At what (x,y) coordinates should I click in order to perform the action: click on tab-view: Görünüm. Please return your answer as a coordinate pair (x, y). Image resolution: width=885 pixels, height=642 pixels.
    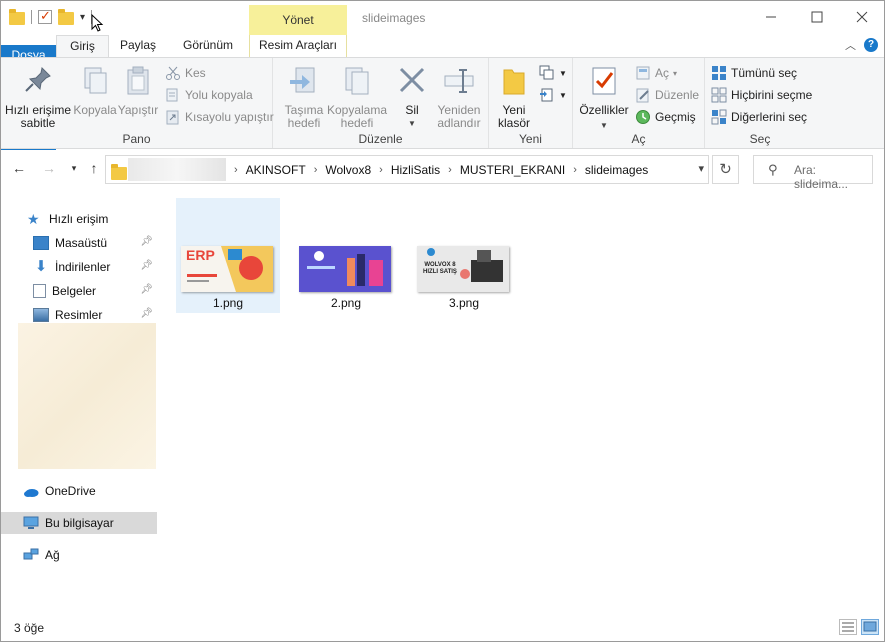
    Looking at the image, I should click on (208, 46).